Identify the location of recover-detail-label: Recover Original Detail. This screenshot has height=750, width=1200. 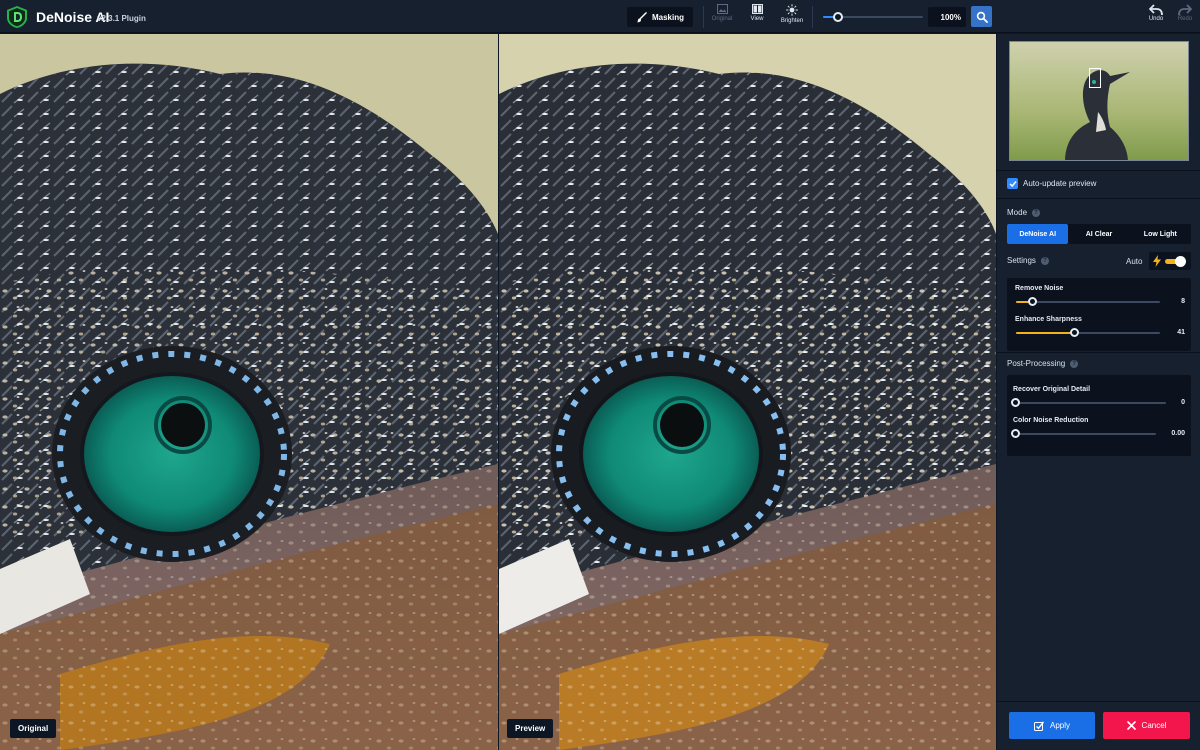
(1052, 389).